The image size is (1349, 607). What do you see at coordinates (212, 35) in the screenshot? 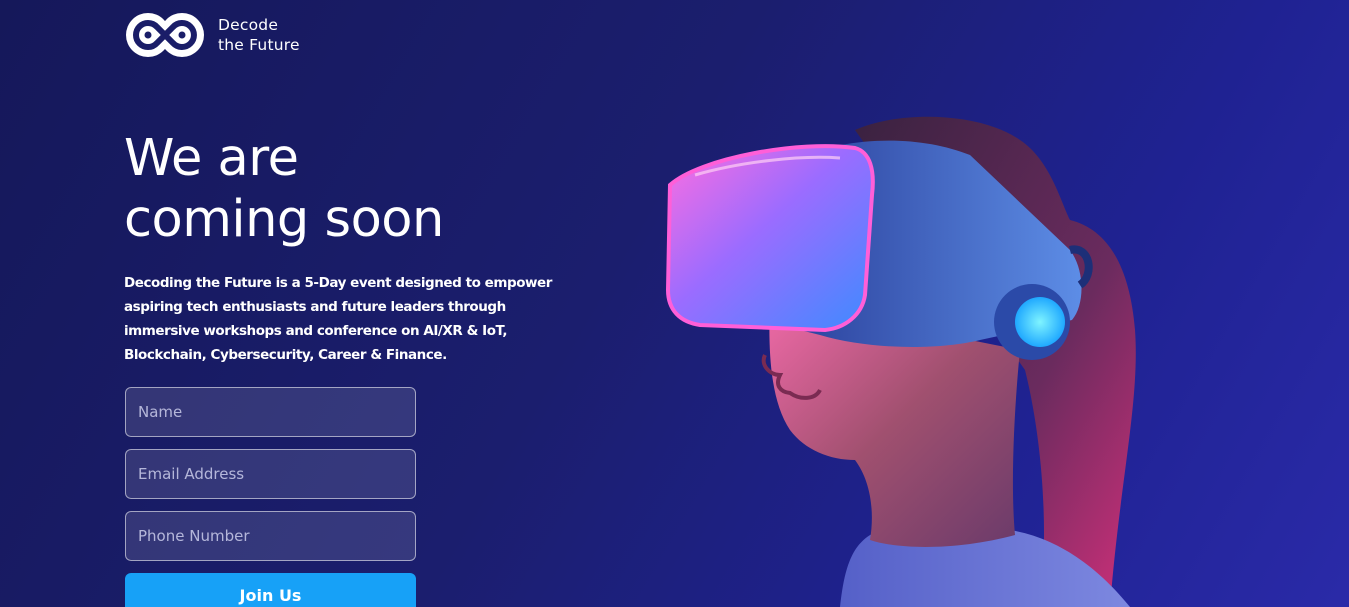
I see `brand-logo: Decode the Future` at bounding box center [212, 35].